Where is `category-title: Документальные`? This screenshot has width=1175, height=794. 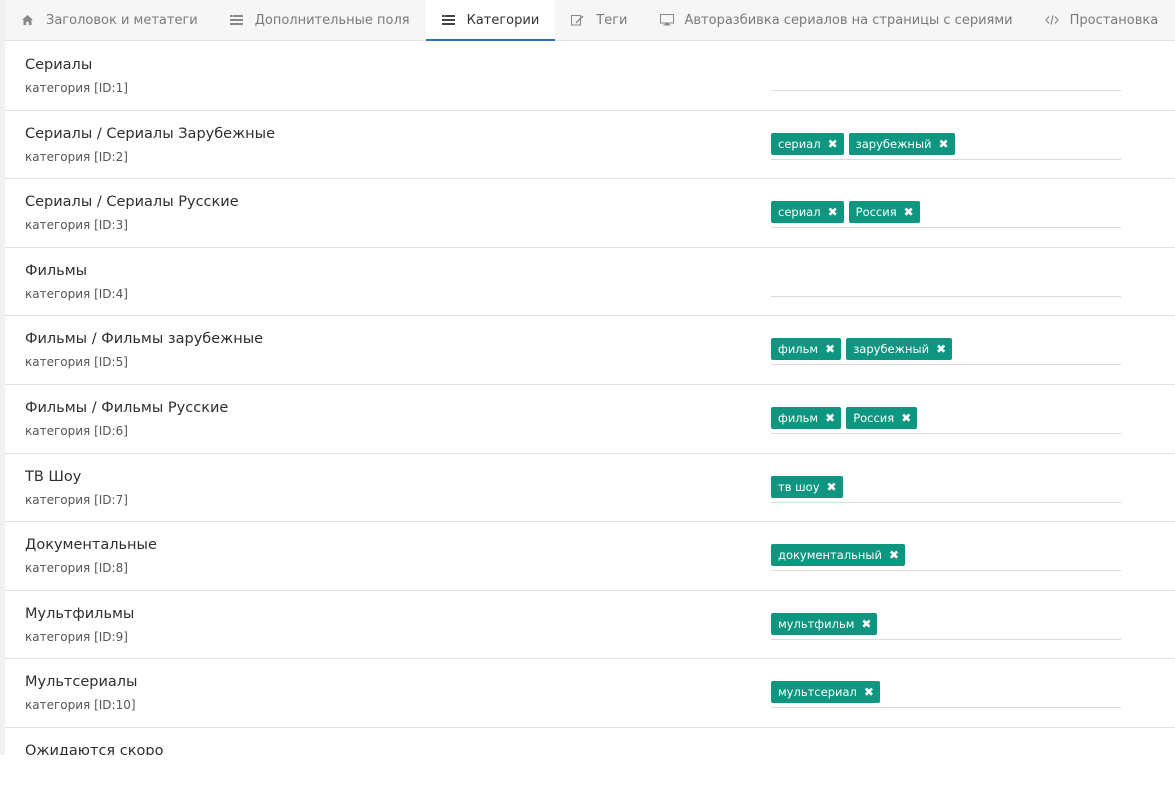
category-title: Документальные is located at coordinates (91, 545).